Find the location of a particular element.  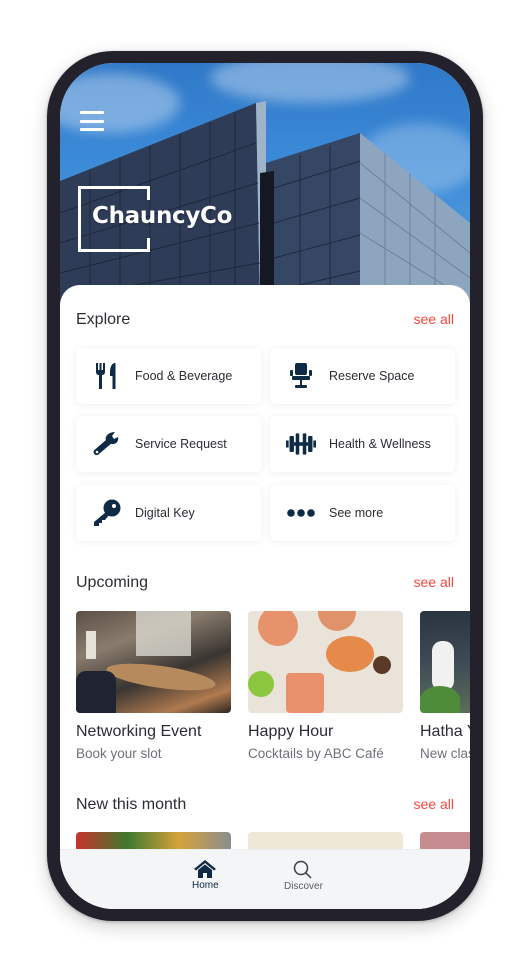

explore-tile-food-beverage: Food & Beverage is located at coordinates (168, 376).